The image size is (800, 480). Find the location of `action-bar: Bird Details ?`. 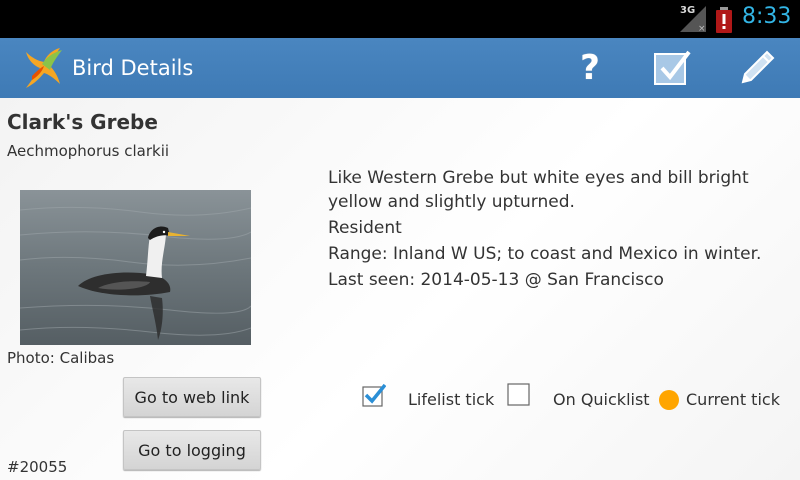

action-bar: Bird Details ? is located at coordinates (400, 68).